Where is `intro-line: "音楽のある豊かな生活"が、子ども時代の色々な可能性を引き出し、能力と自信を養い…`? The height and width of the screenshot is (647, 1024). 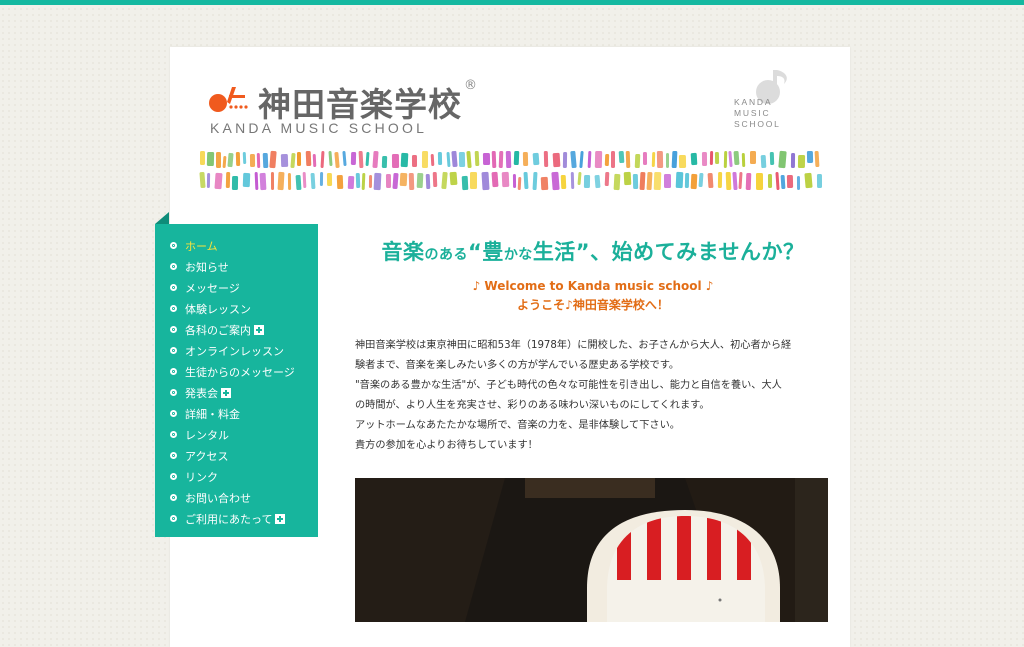
intro-line: "音楽のある豊かな生活"が、子ども時代の色々な可能性を引き出し、能力と自信を養い… is located at coordinates (568, 385).